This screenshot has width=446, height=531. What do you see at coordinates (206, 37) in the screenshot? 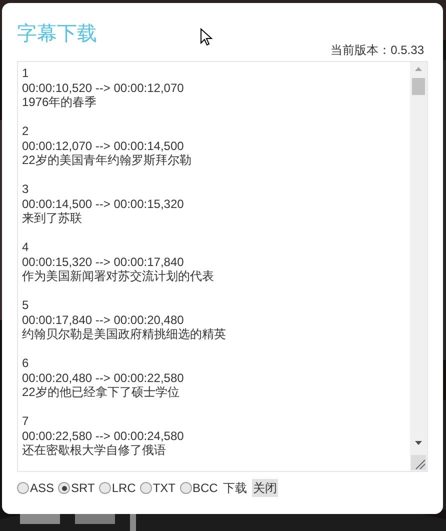
I see `mouse-cursor-icon` at bounding box center [206, 37].